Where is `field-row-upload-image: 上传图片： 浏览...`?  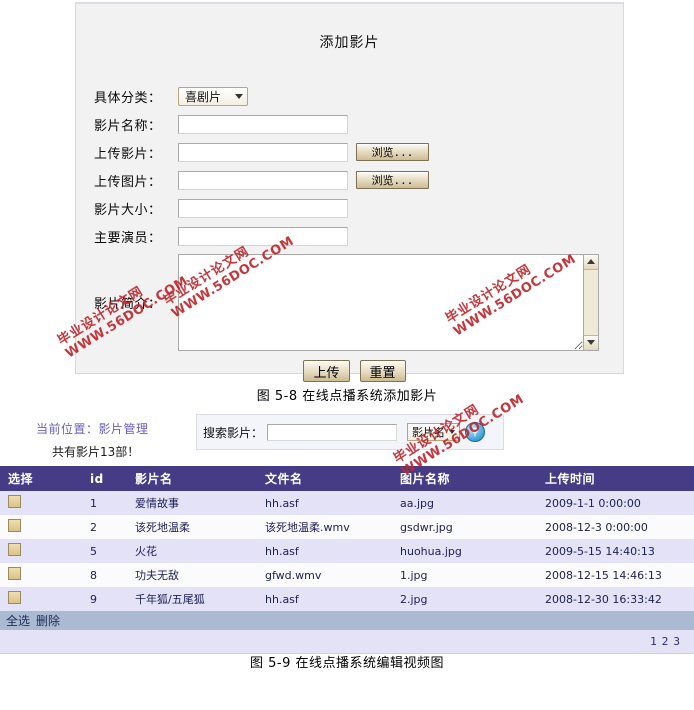
field-row-upload-image: 上传图片： 浏览... is located at coordinates (354, 180).